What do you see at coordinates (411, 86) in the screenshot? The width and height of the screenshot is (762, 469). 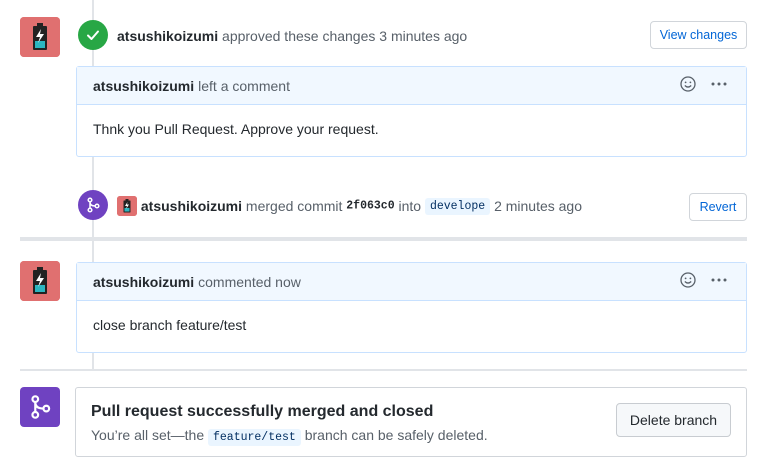 I see `comment-header: atsushikoizumi left a comment` at bounding box center [411, 86].